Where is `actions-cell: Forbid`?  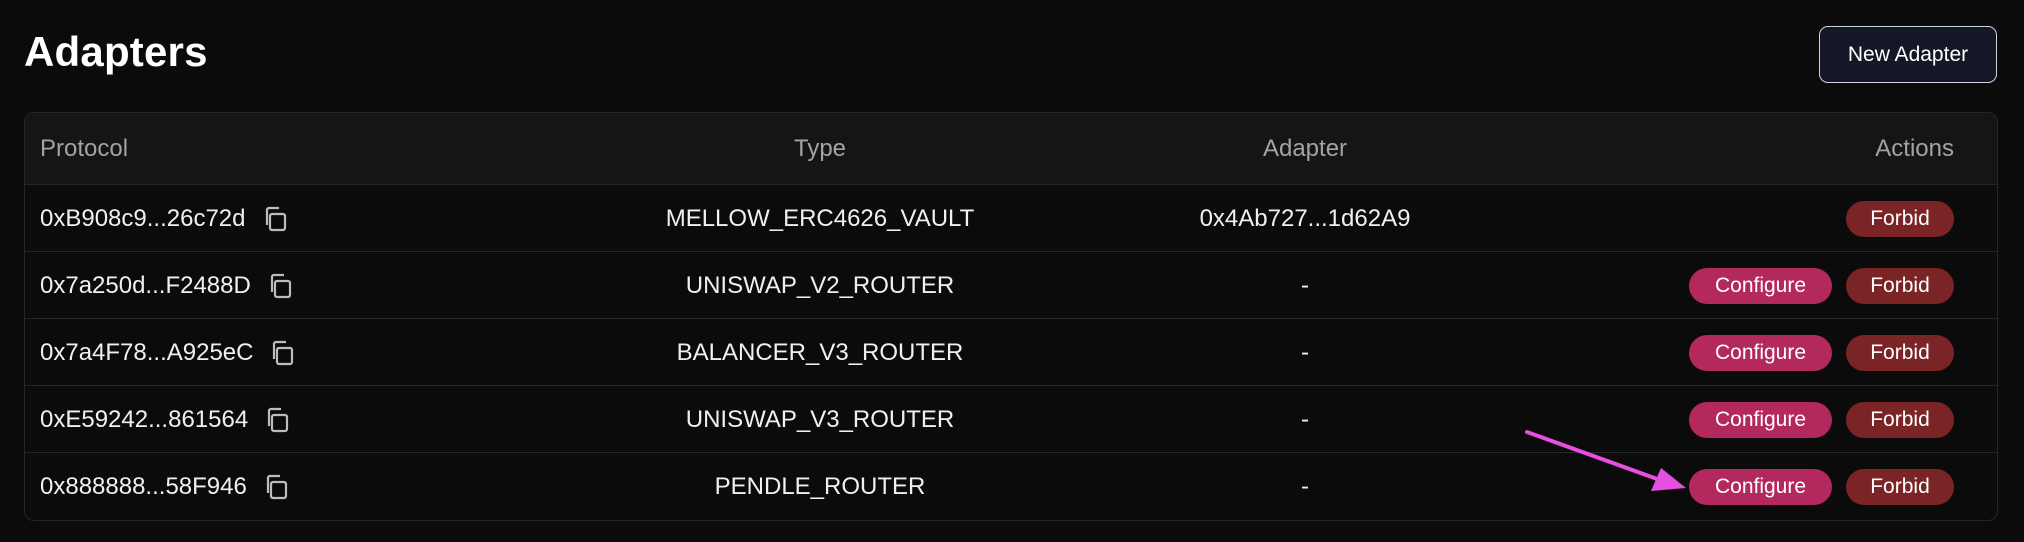 actions-cell: Forbid is located at coordinates (1900, 218).